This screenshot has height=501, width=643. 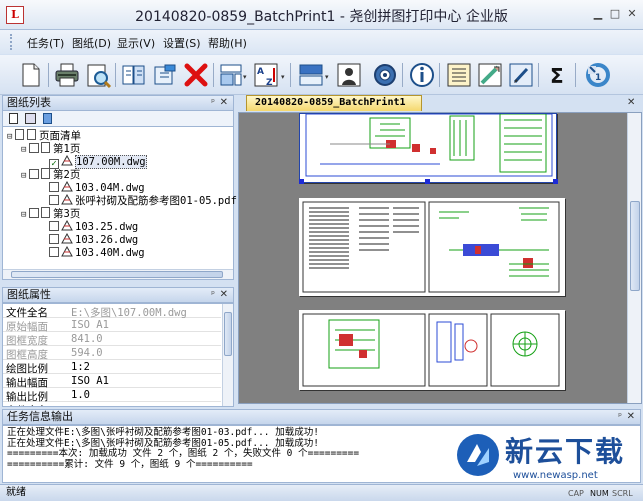 I want to click on prop-row: 文件全名, so click(x=112, y=404).